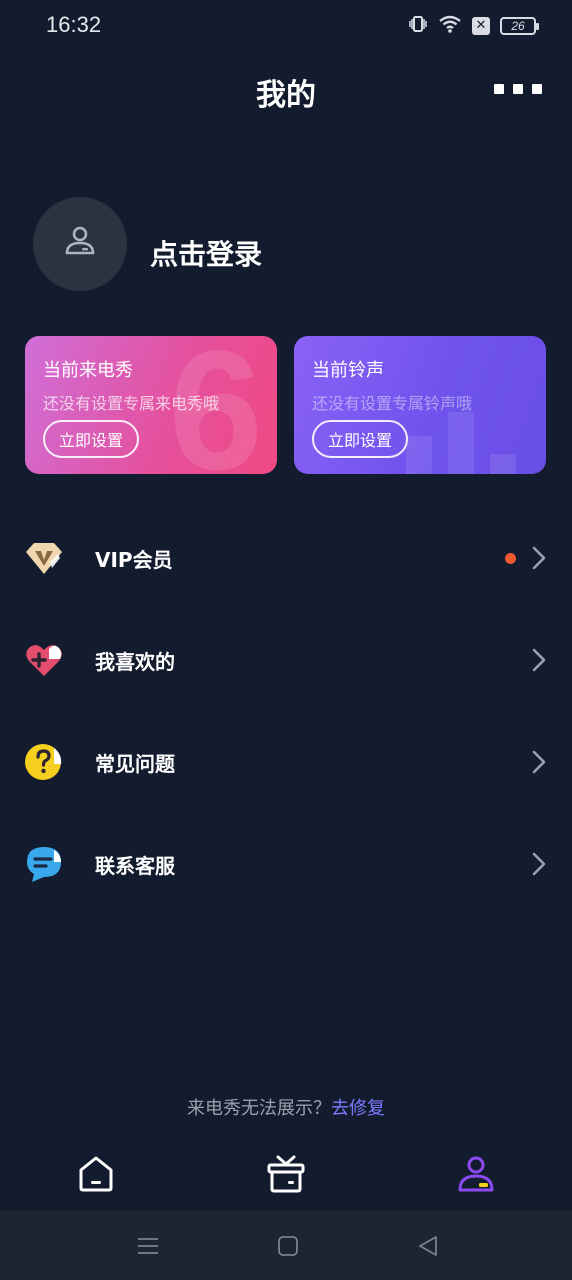 The height and width of the screenshot is (1280, 572). Describe the element at coordinates (286, 762) in the screenshot. I see `menu-item-faq: 常见问题` at that location.